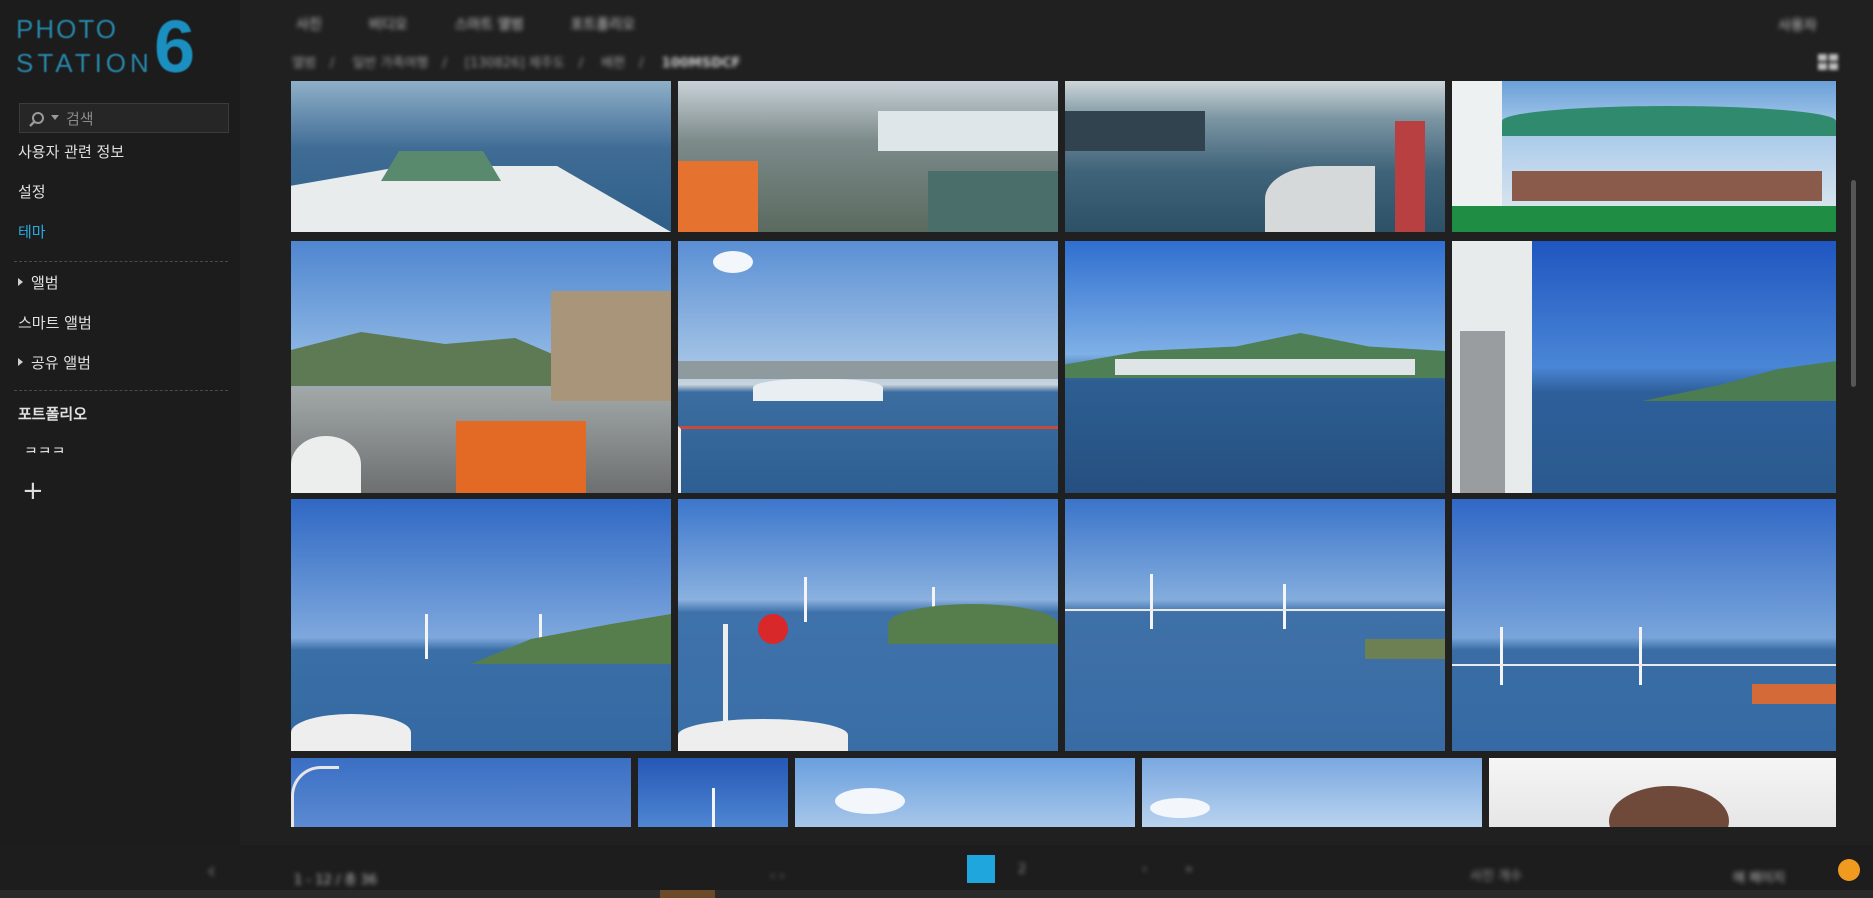 The height and width of the screenshot is (898, 1873). Describe the element at coordinates (613, 63) in the screenshot. I see `breadcrumb-item: 배편` at that location.